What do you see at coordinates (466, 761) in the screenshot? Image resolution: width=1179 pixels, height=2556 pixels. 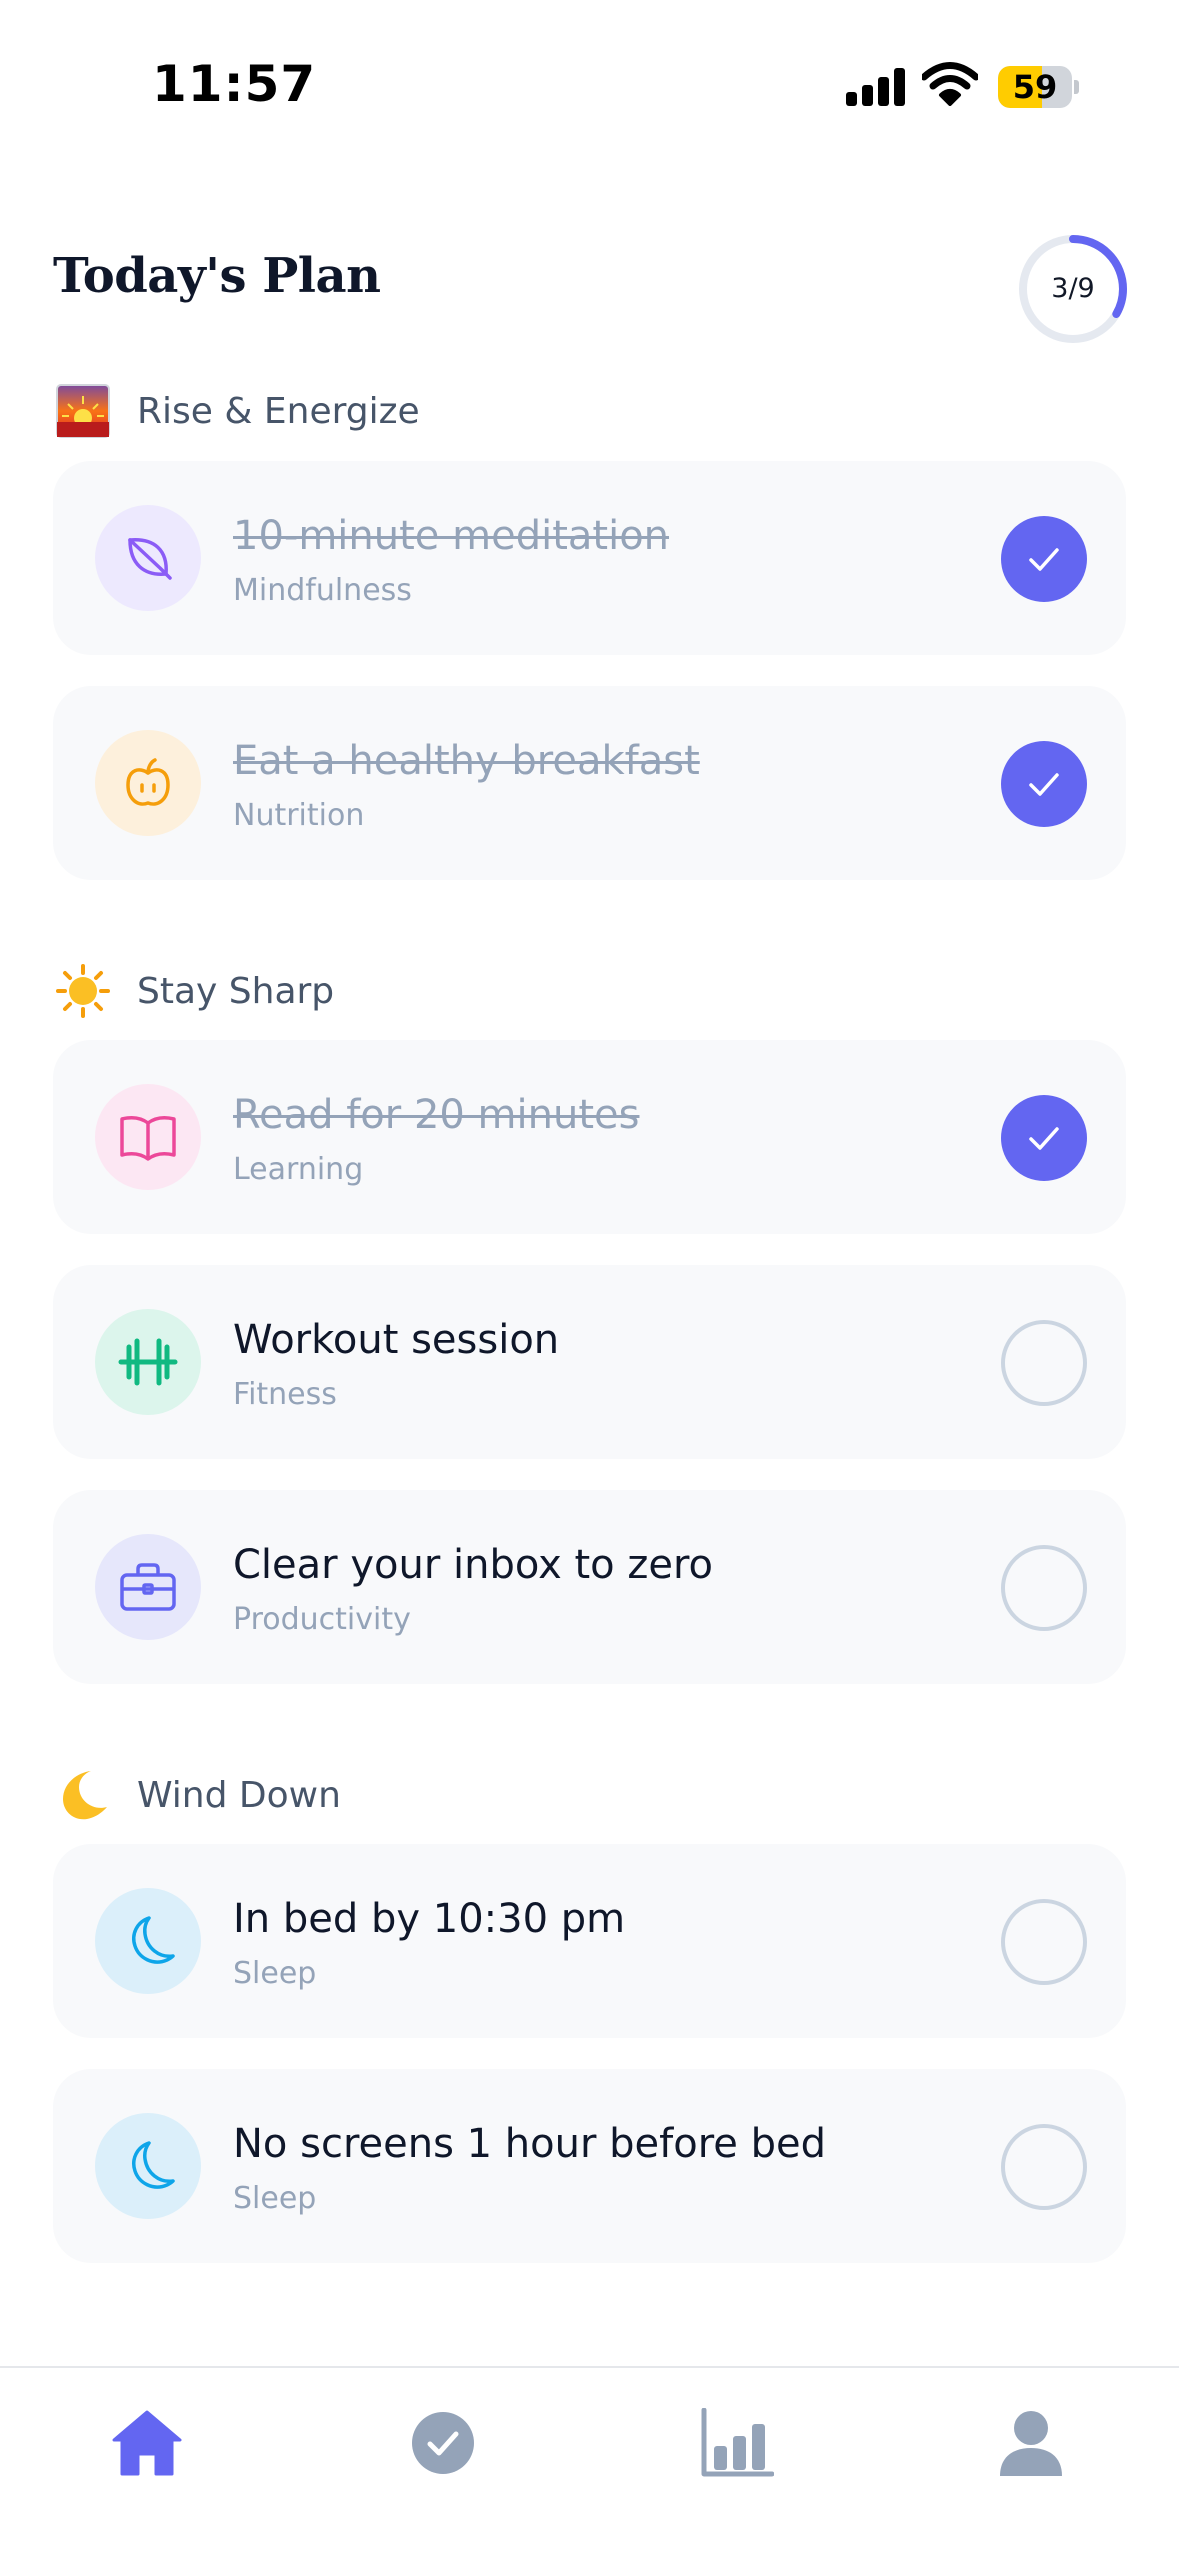 I see `task-title: Eat a healthy breakfast` at bounding box center [466, 761].